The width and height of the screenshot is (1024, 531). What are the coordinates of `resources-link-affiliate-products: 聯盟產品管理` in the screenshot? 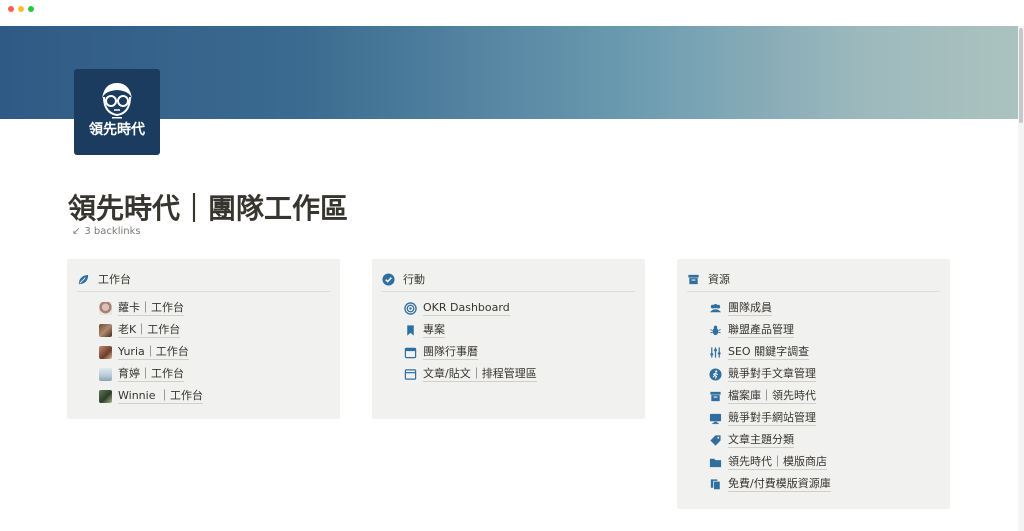 It's located at (751, 330).